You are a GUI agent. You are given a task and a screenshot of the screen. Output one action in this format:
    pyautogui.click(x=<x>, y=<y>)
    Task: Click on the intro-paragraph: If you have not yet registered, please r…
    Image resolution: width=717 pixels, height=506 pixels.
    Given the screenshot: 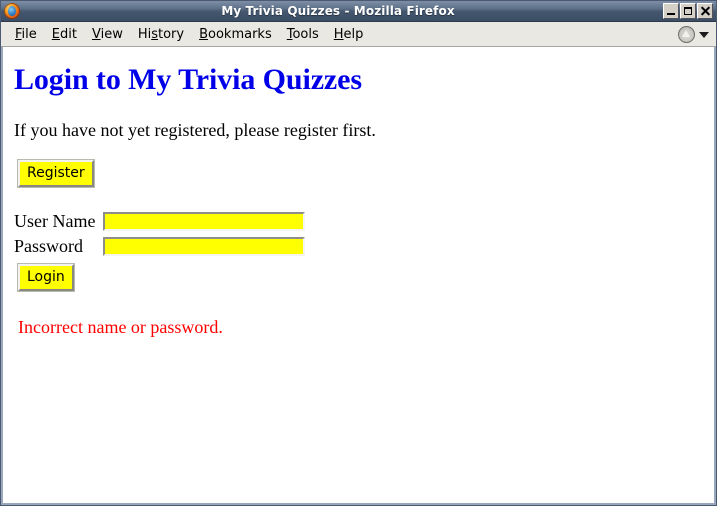 What is the action you would take?
    pyautogui.click(x=195, y=129)
    